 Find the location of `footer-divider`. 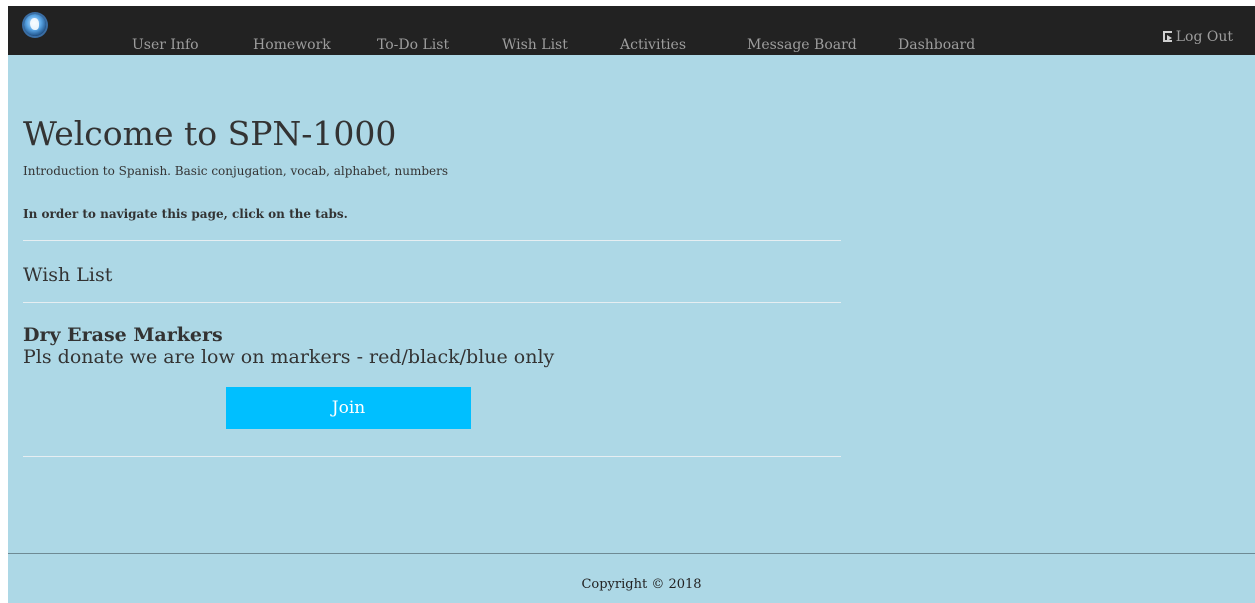

footer-divider is located at coordinates (631, 553).